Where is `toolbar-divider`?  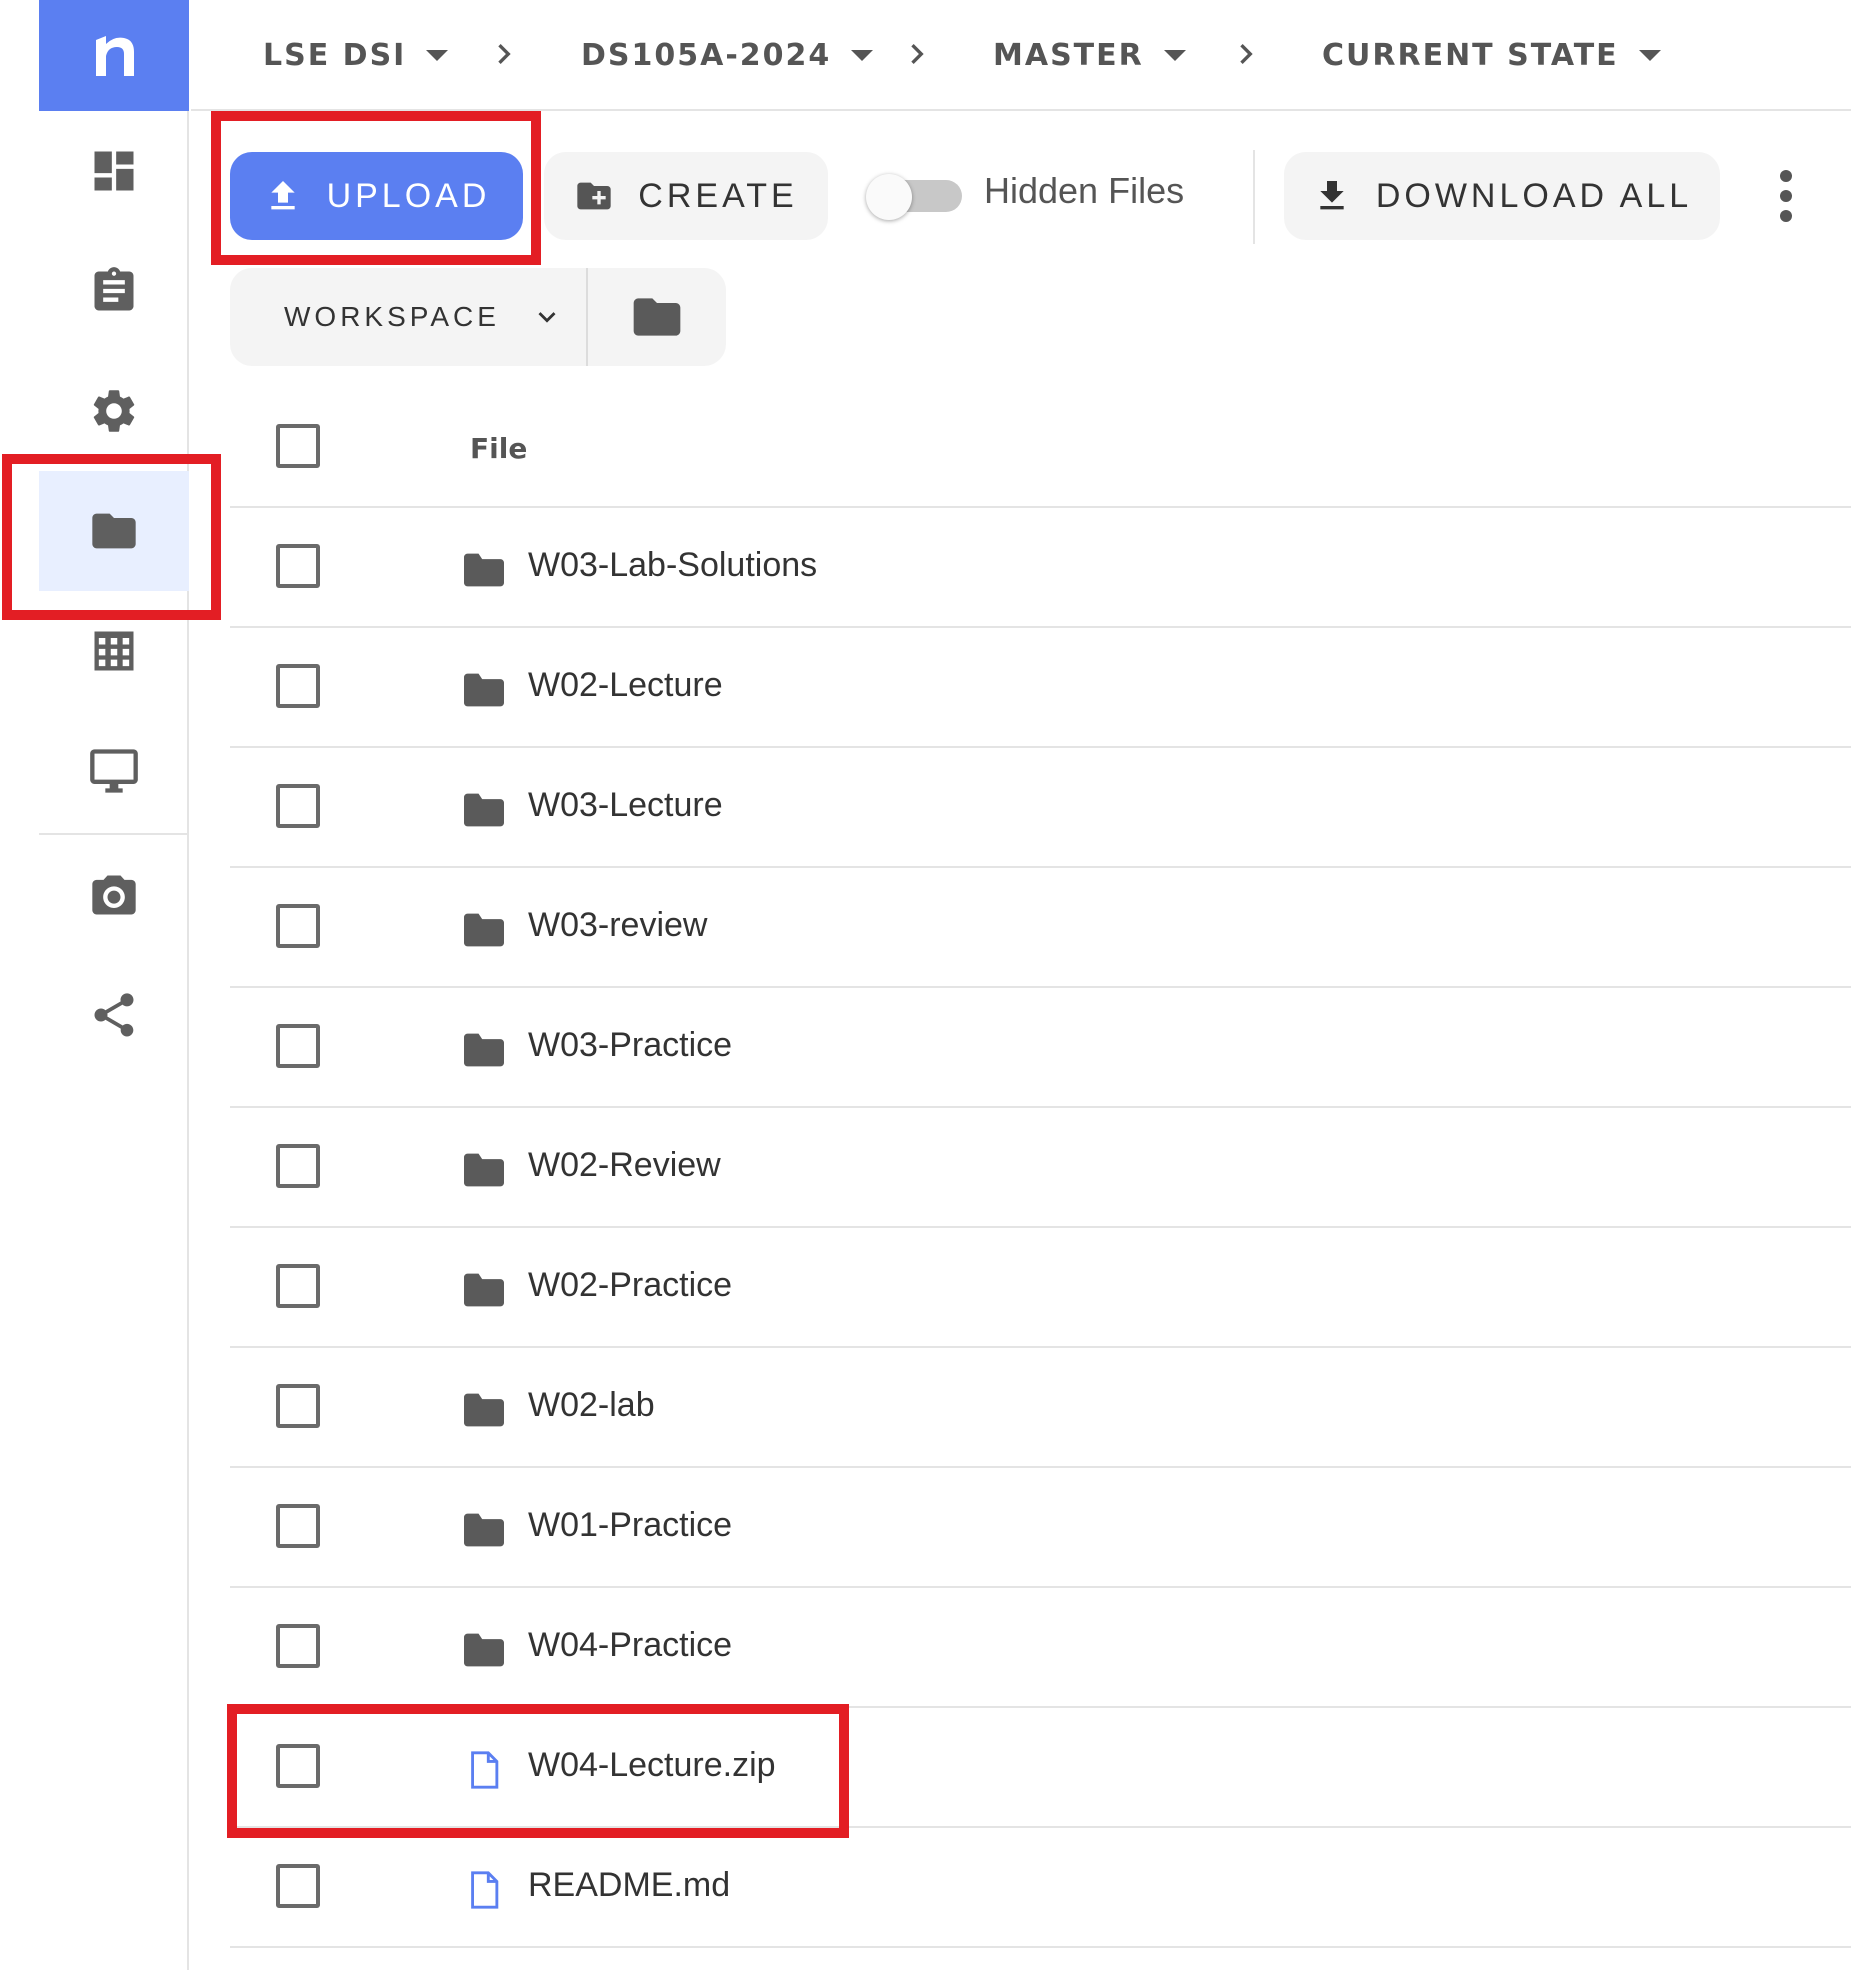
toolbar-divider is located at coordinates (1254, 197).